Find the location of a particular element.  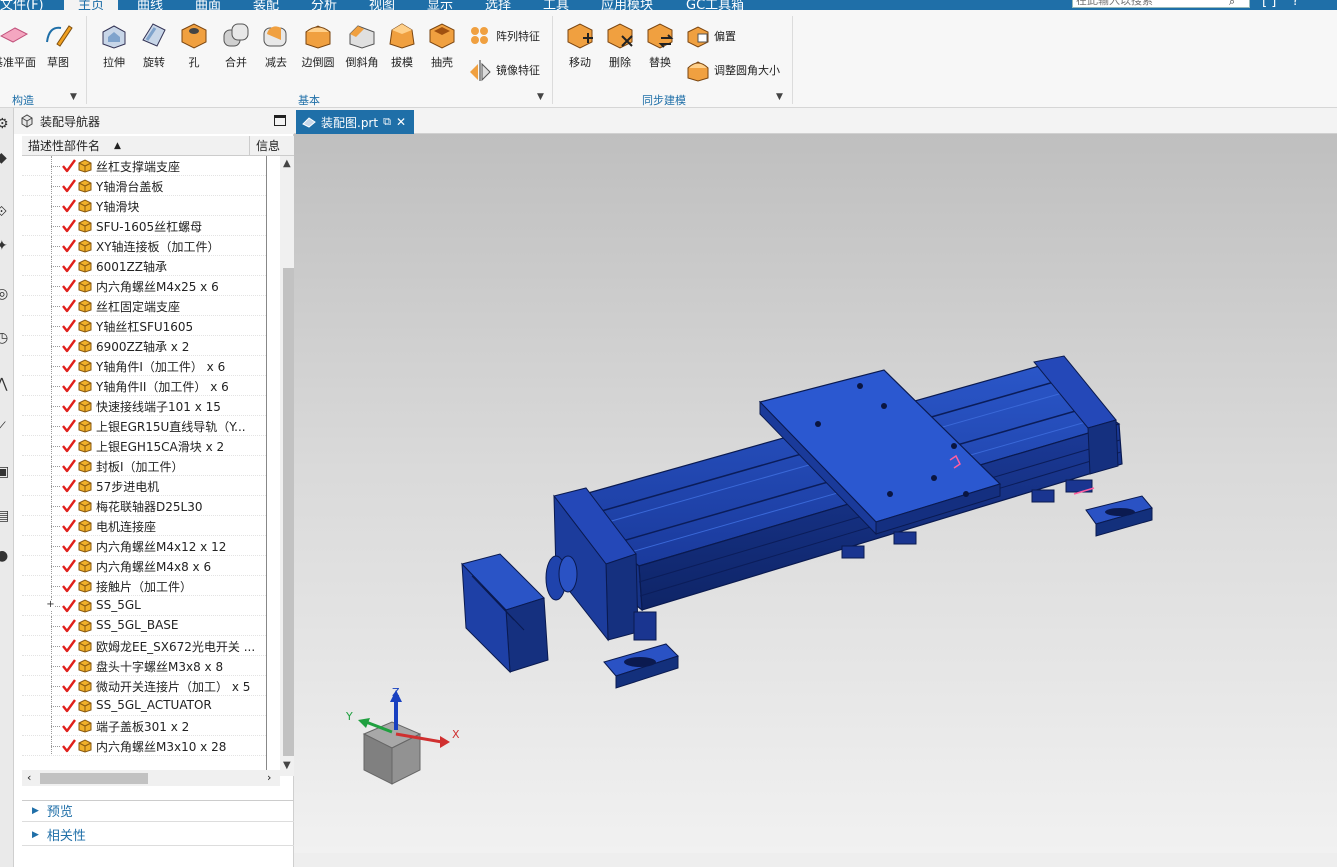

tree-row: 57步进电机 is located at coordinates (144, 486).